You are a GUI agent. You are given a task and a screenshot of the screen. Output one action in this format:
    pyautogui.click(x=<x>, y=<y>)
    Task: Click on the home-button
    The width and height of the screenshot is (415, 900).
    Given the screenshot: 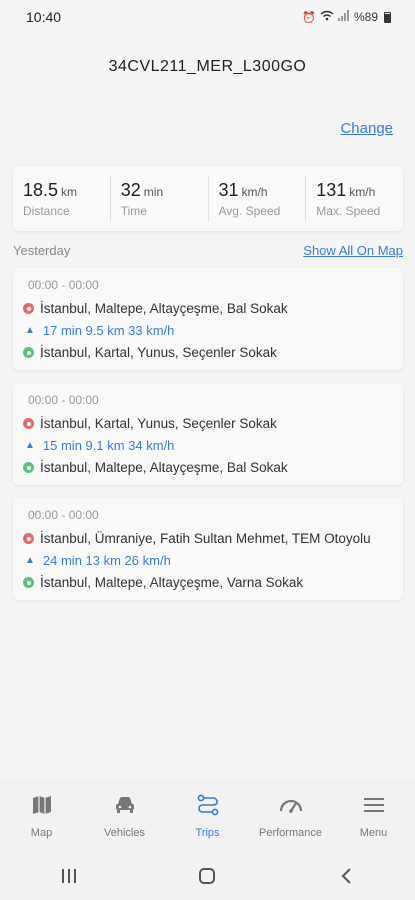 What is the action you would take?
    pyautogui.click(x=207, y=876)
    